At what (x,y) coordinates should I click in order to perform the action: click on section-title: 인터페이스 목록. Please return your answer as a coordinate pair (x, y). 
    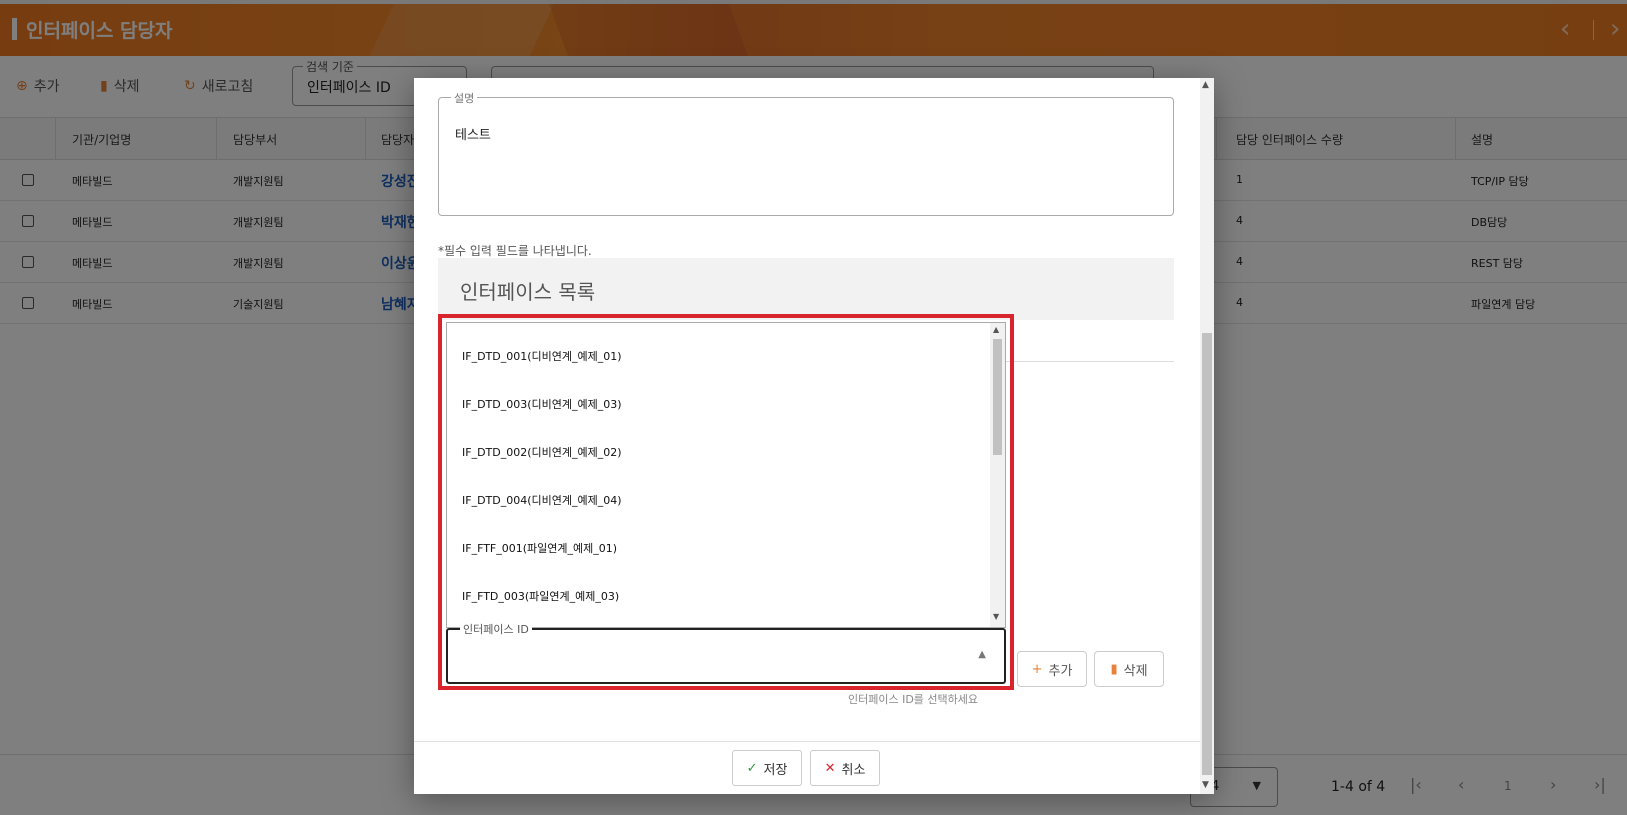
    Looking at the image, I should click on (528, 292).